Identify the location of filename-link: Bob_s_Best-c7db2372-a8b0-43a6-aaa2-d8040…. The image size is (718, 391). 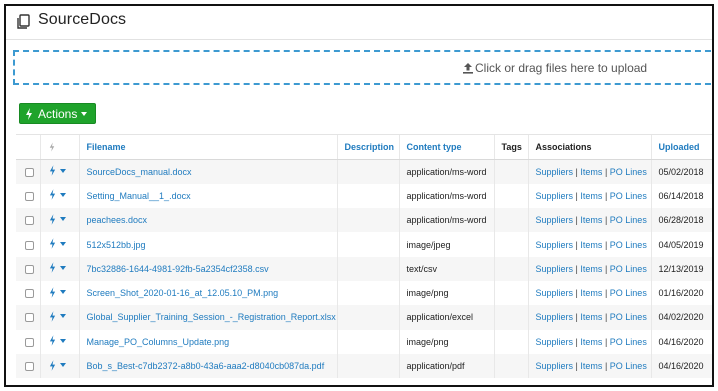
(206, 366).